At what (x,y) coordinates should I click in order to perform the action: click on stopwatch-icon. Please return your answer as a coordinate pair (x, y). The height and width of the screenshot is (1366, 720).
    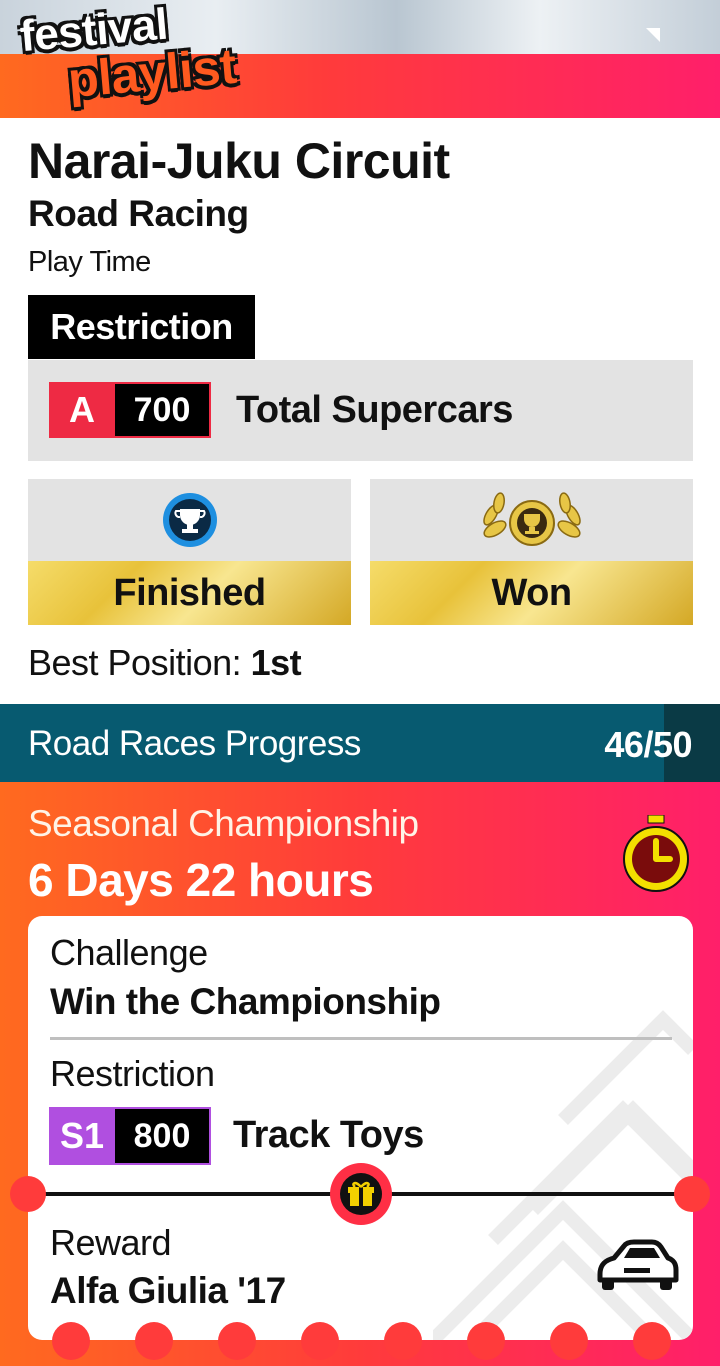
    Looking at the image, I should click on (656, 857).